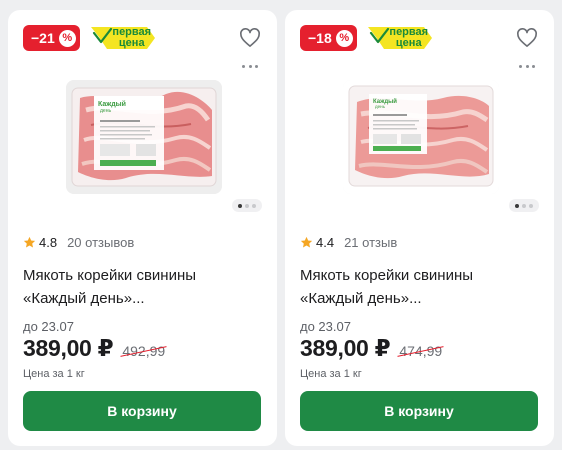 The height and width of the screenshot is (450, 562). I want to click on svg-text: Каждый, so click(112, 104).